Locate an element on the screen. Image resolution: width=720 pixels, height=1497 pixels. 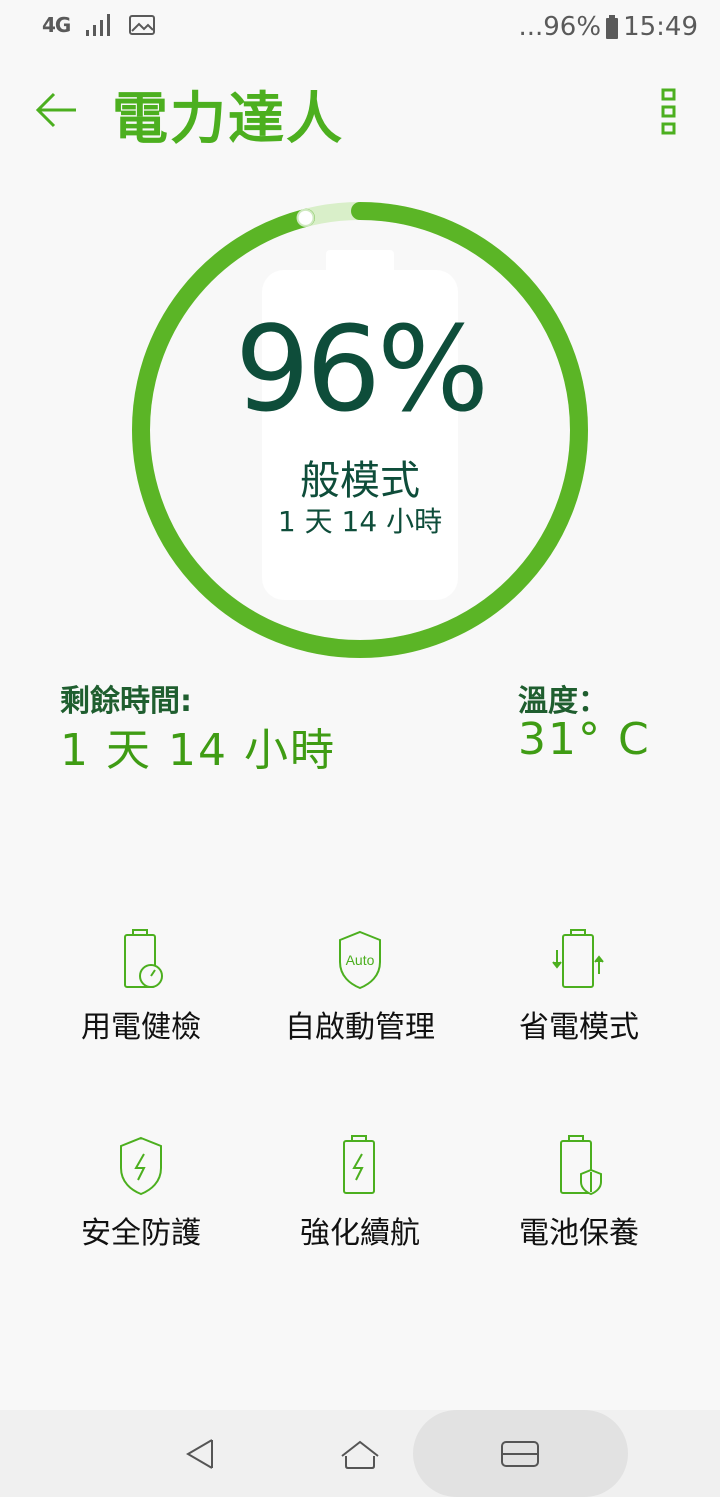
battery-cycle-icon is located at coordinates (578, 958).